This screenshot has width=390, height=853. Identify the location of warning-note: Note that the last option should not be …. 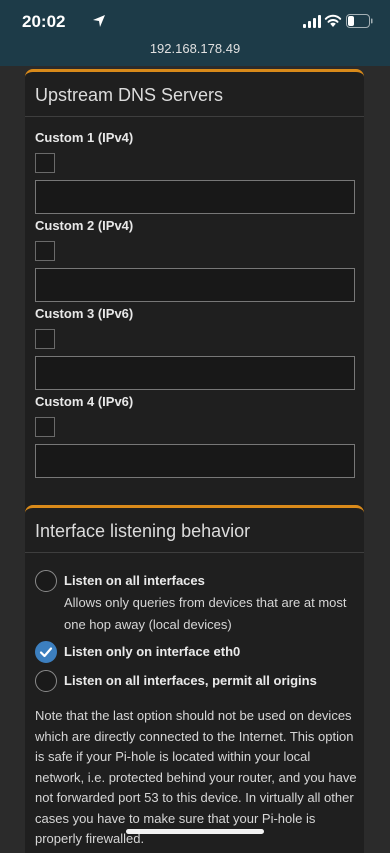
(196, 777).